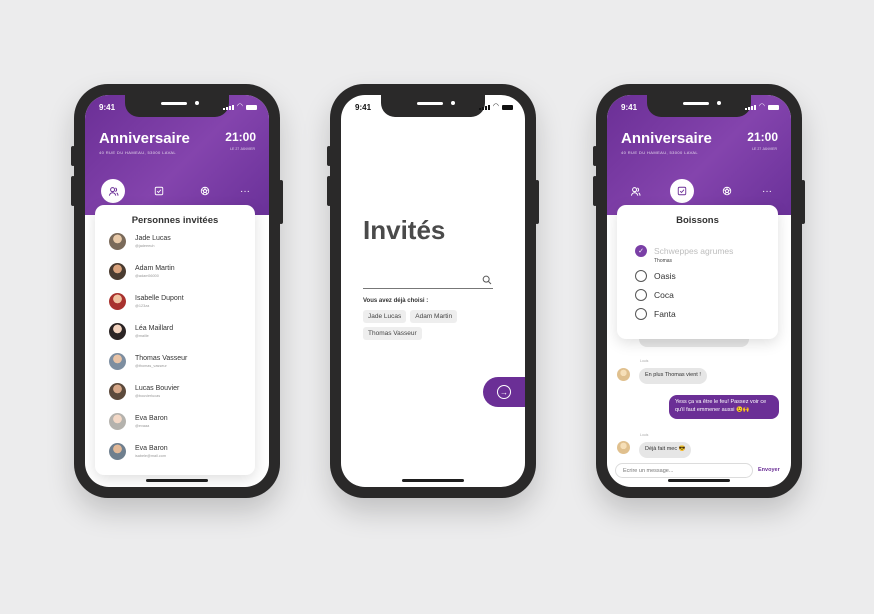 Image resolution: width=874 pixels, height=614 pixels. I want to click on next-button: →, so click(504, 392).